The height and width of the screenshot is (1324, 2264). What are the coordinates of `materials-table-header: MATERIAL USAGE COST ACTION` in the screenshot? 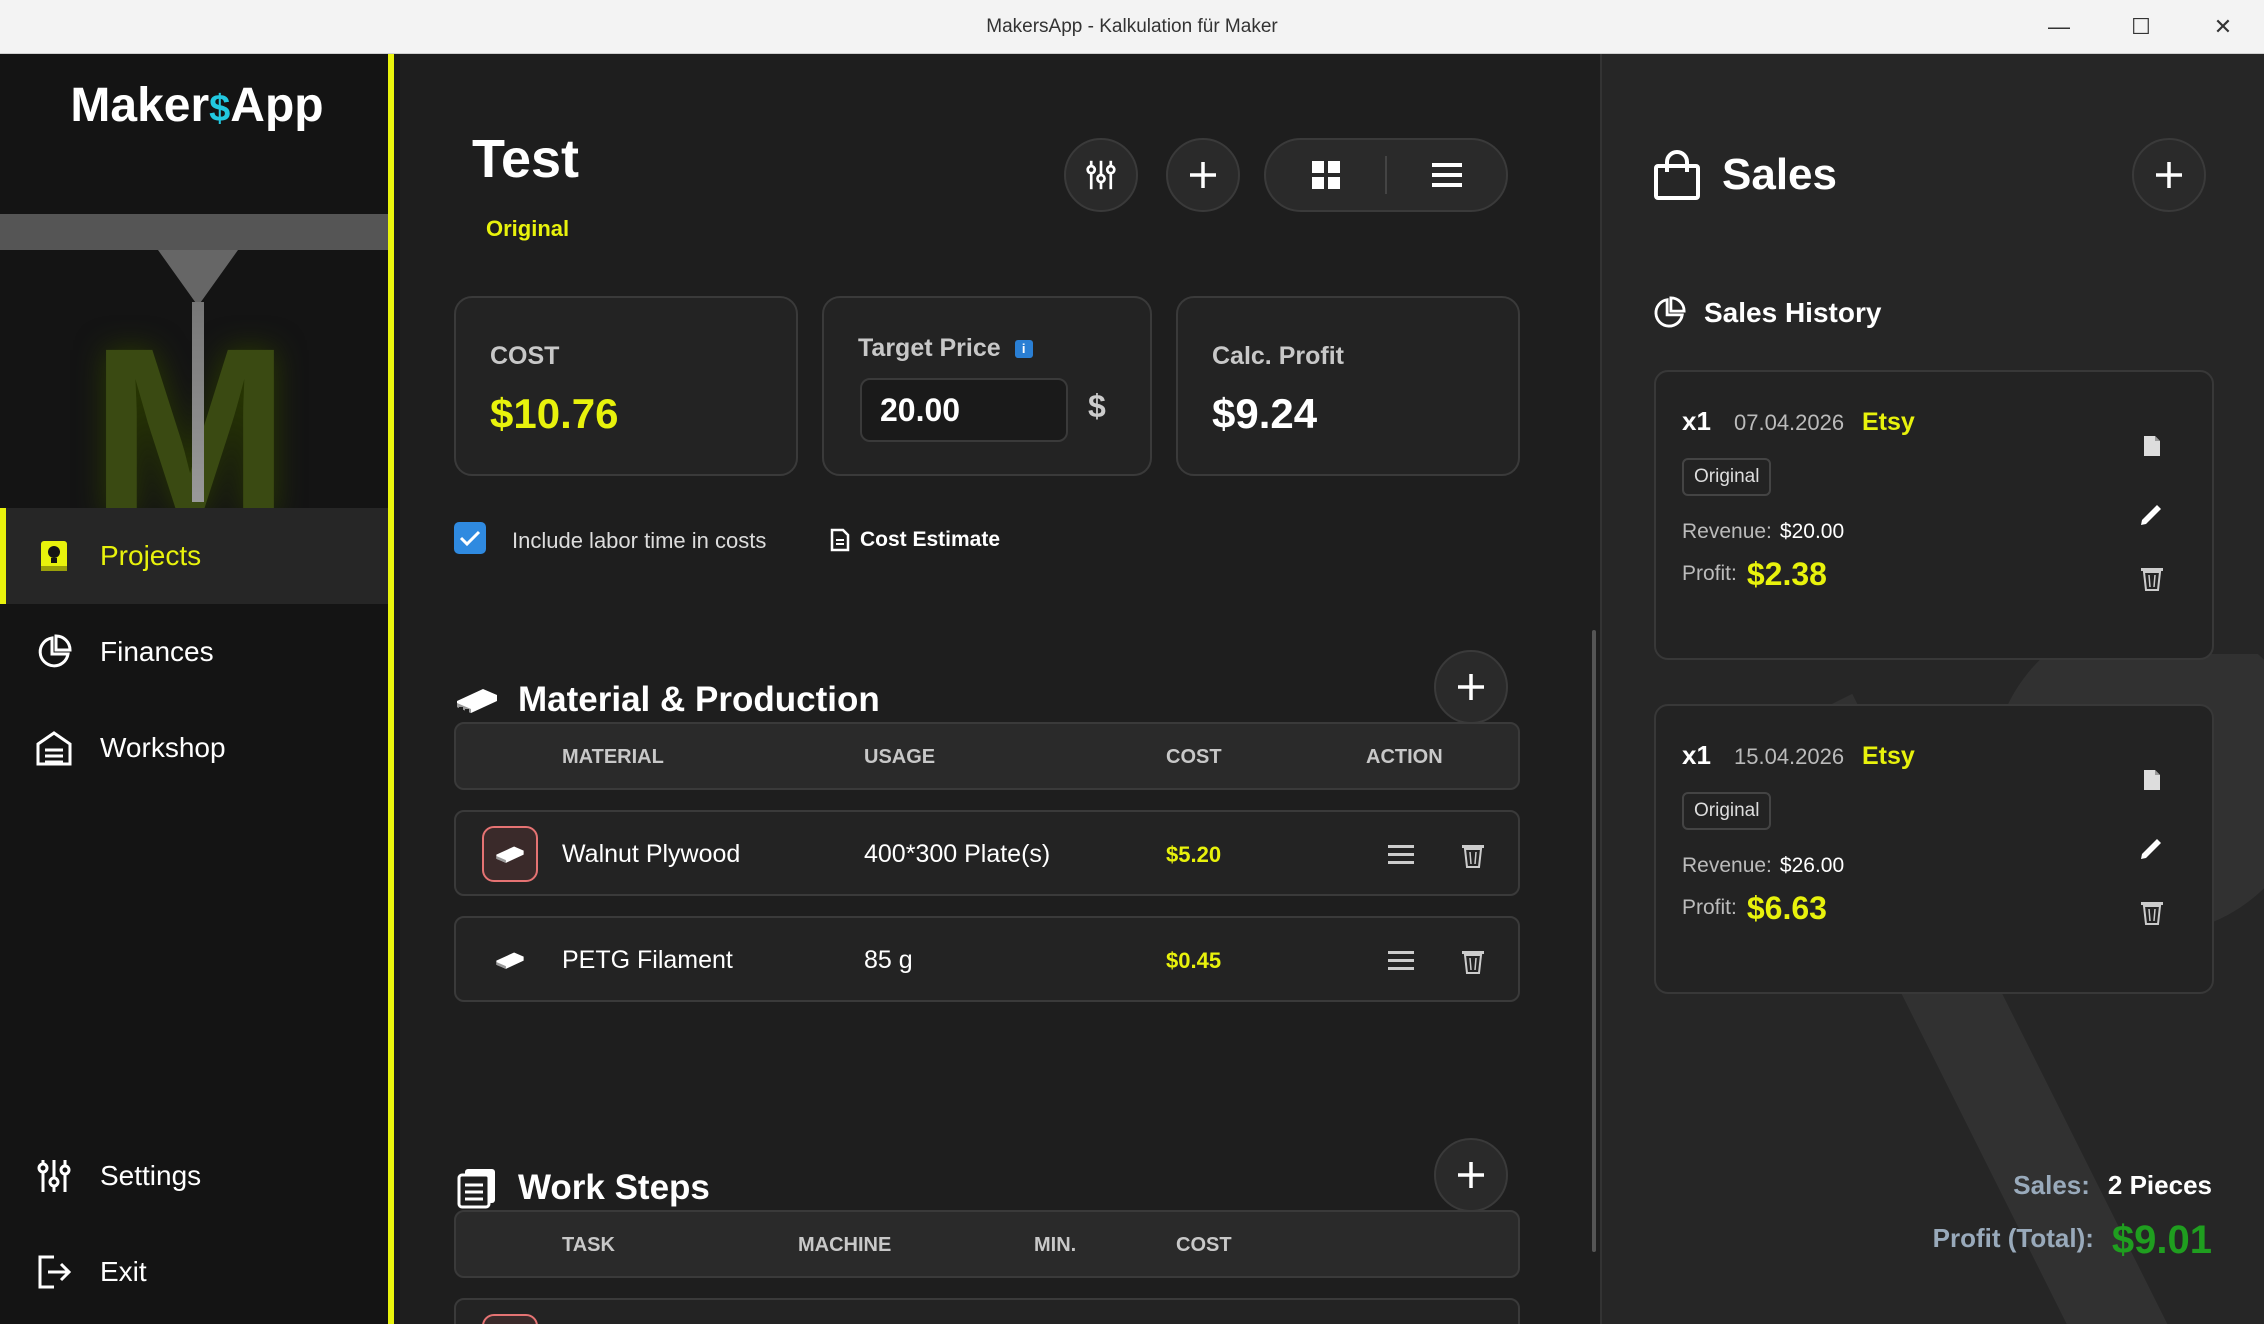 It's located at (987, 756).